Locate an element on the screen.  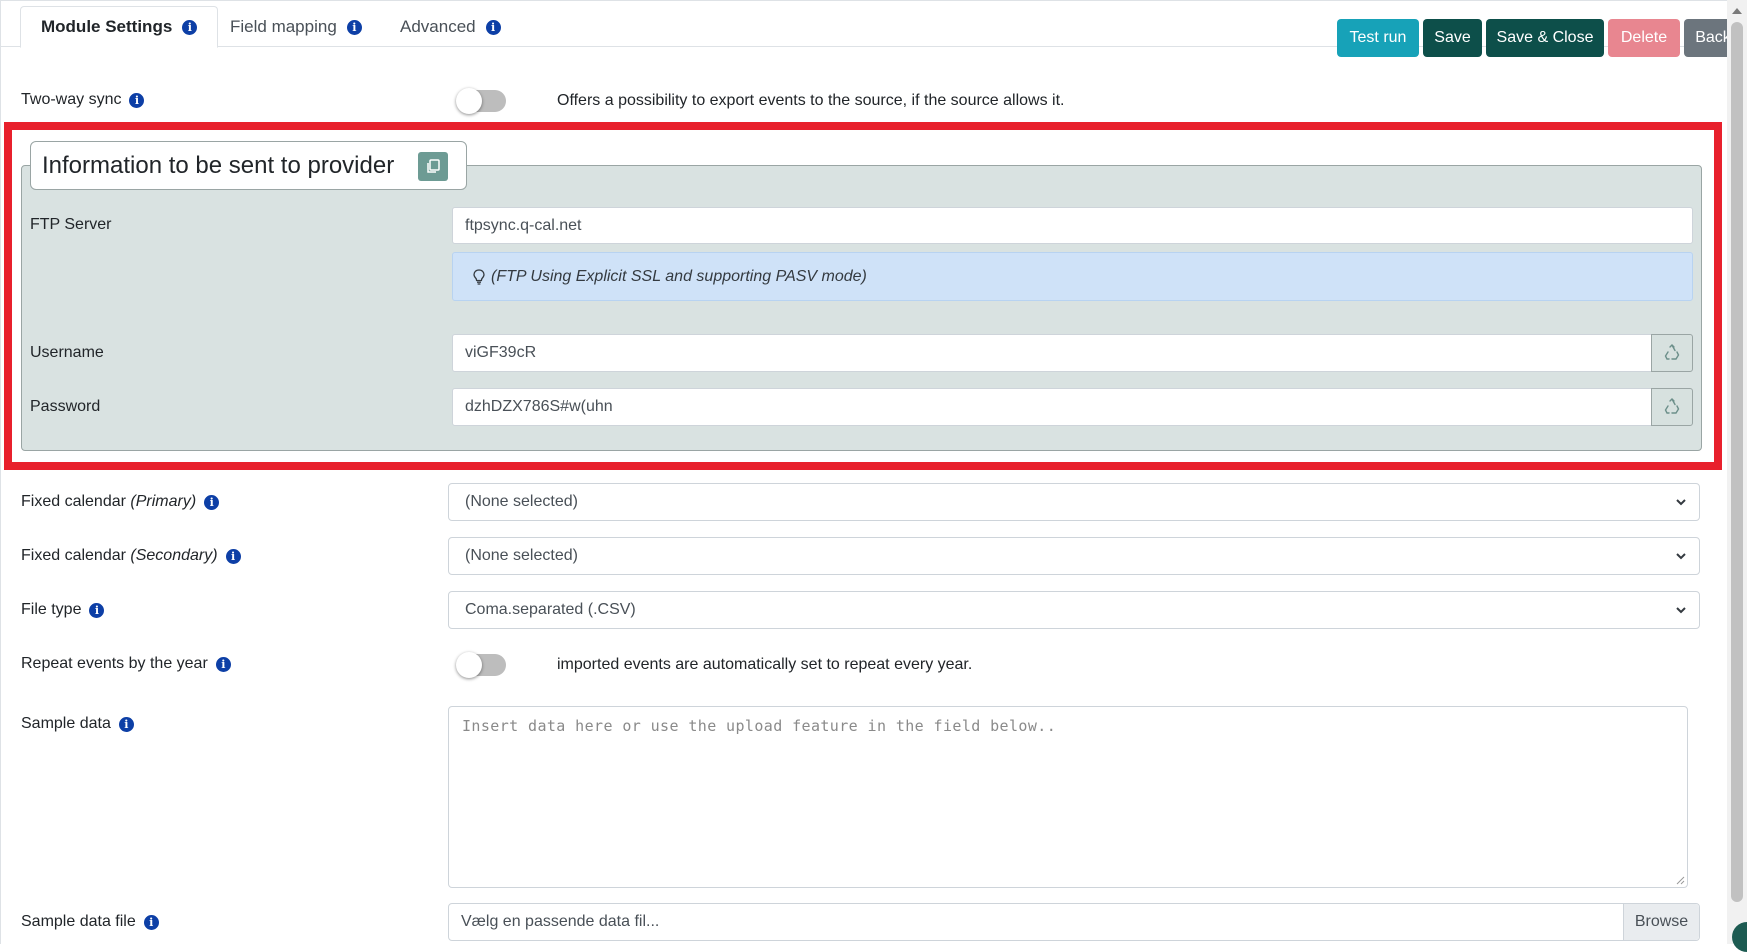
label-text: Repeat events by the year is located at coordinates (114, 663).